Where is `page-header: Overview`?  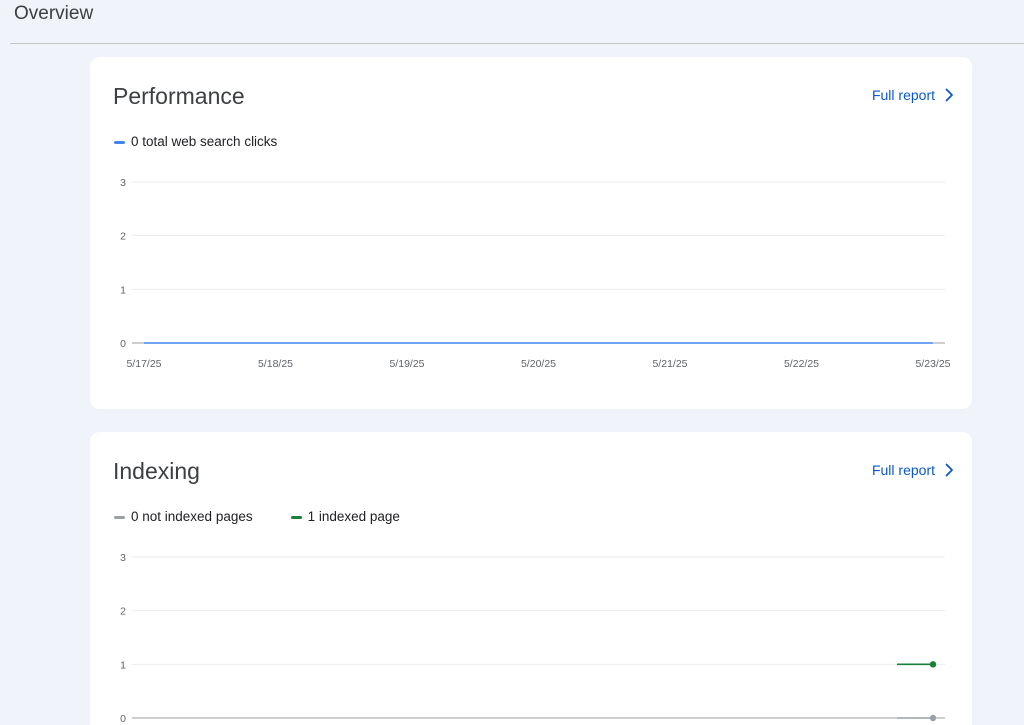 page-header: Overview is located at coordinates (512, 22).